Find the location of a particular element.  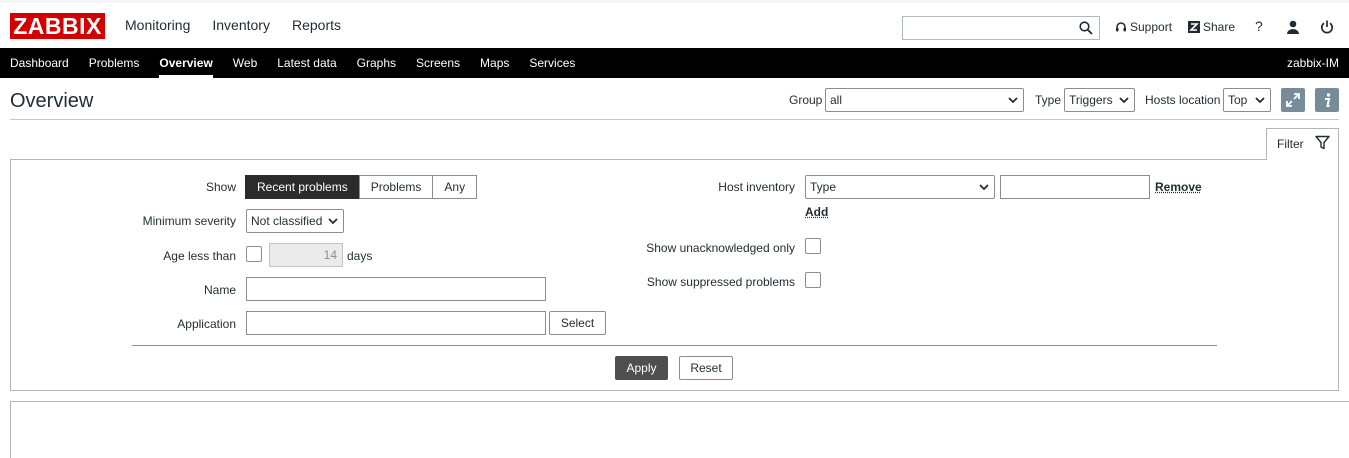

support-link: Support is located at coordinates (1143, 27).